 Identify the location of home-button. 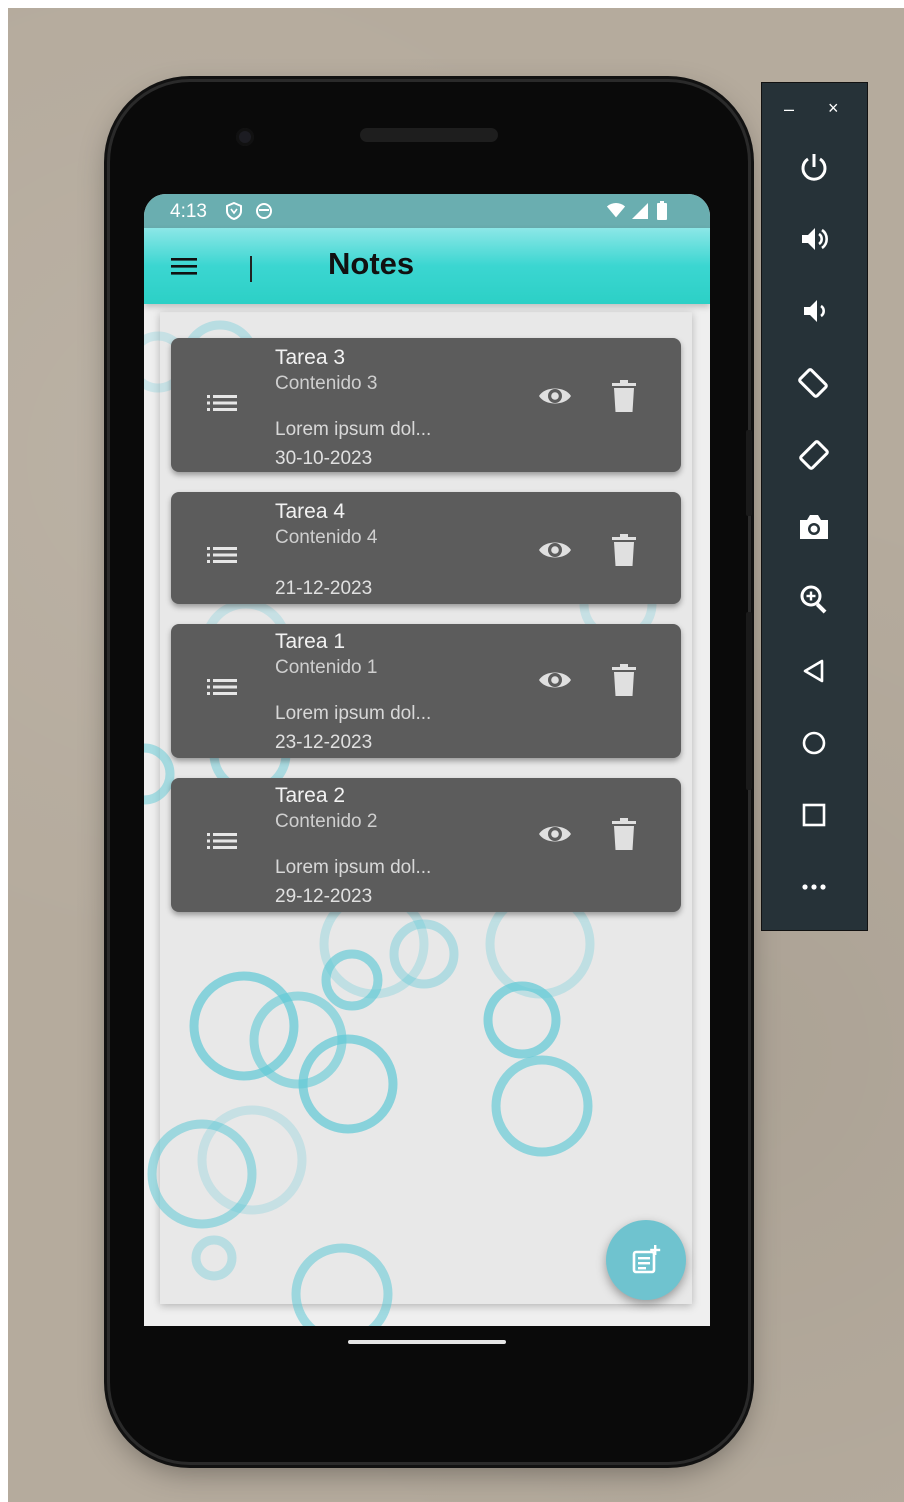
(814, 743).